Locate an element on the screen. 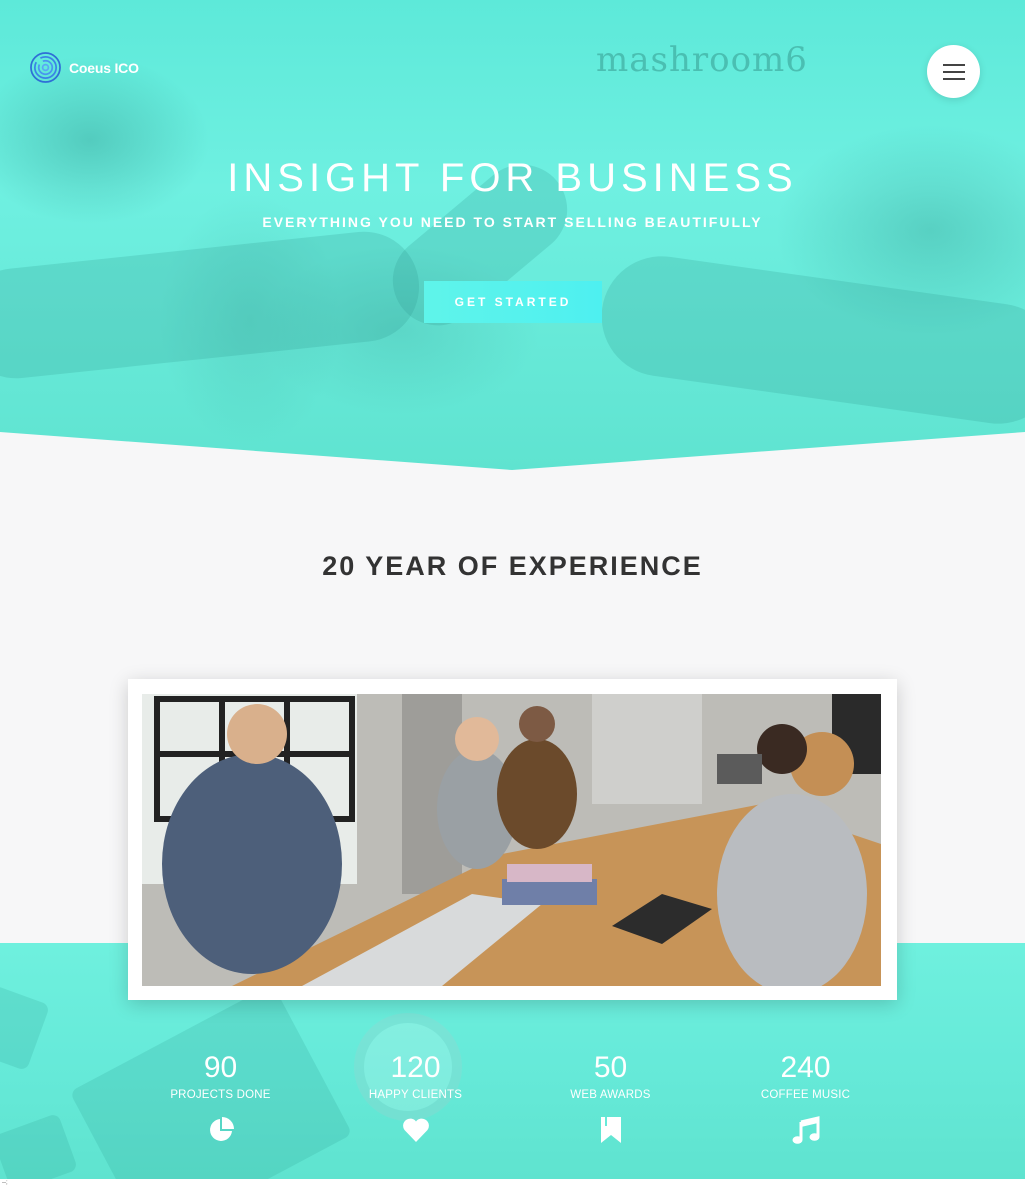 Image resolution: width=1025 pixels, height=1192 pixels. get-started-button: GET STARTED is located at coordinates (513, 302).